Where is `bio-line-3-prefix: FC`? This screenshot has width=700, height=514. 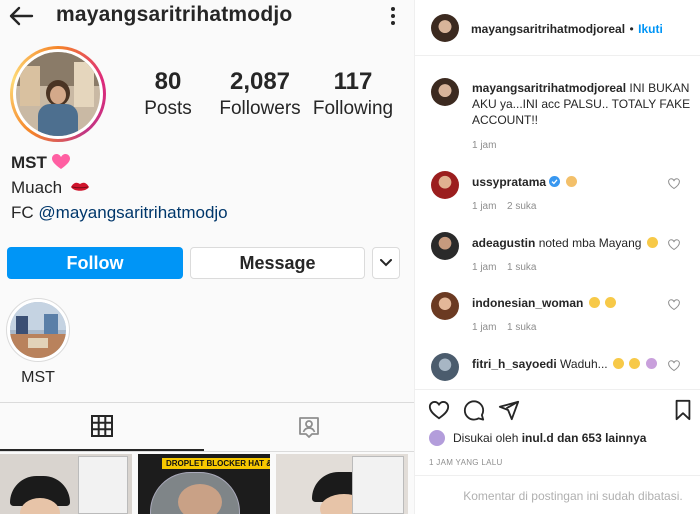 bio-line-3-prefix: FC is located at coordinates (22, 212).